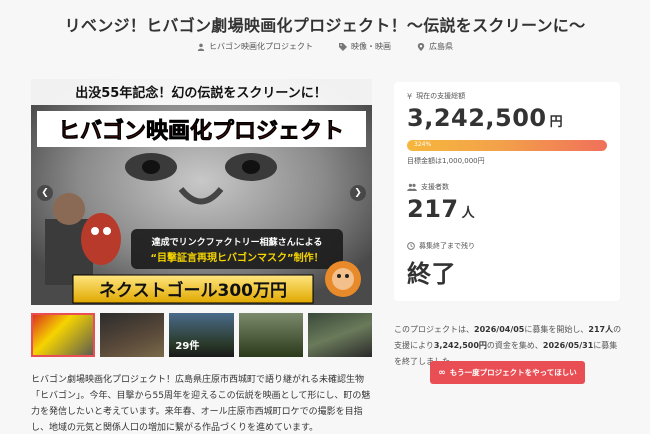 The image size is (650, 434). I want to click on hero-collab-line1: 達成でリンクファクトリー相蘇さんによる, so click(237, 242).